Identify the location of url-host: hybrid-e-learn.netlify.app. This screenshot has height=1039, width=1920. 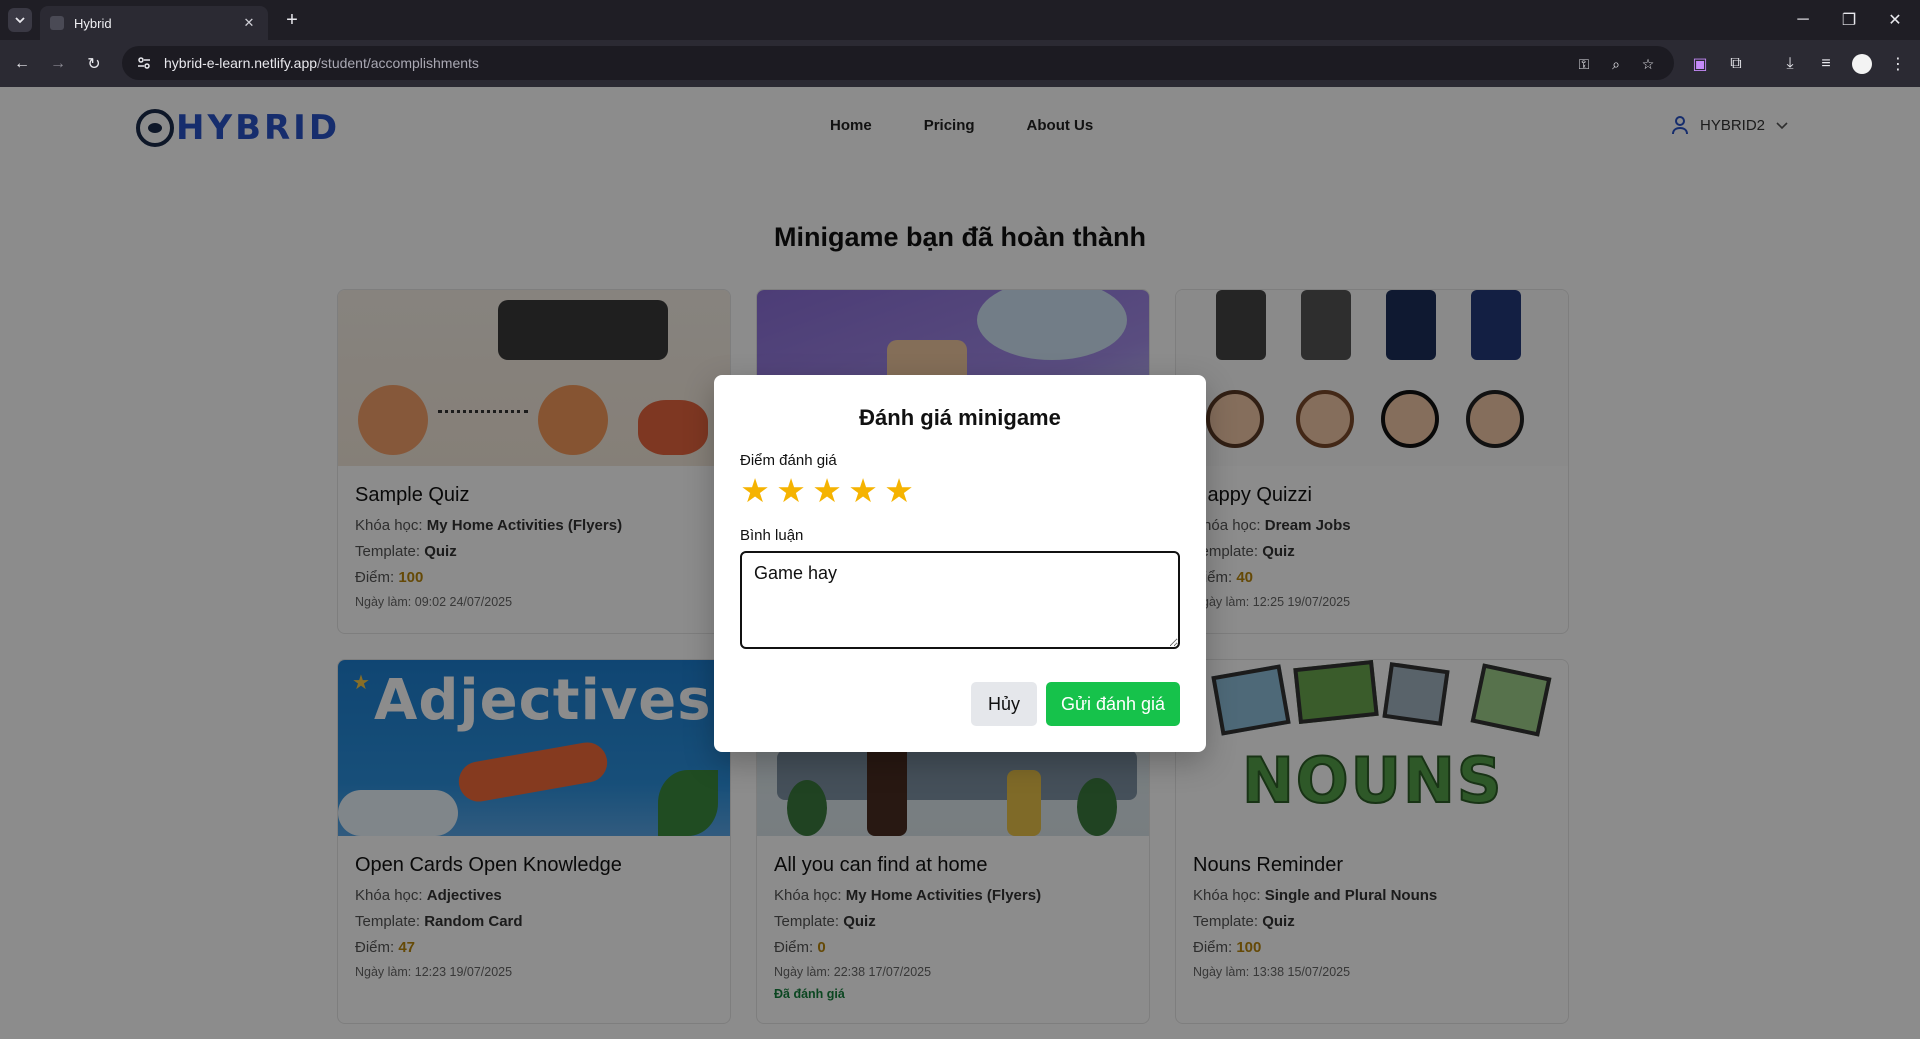
(241, 63).